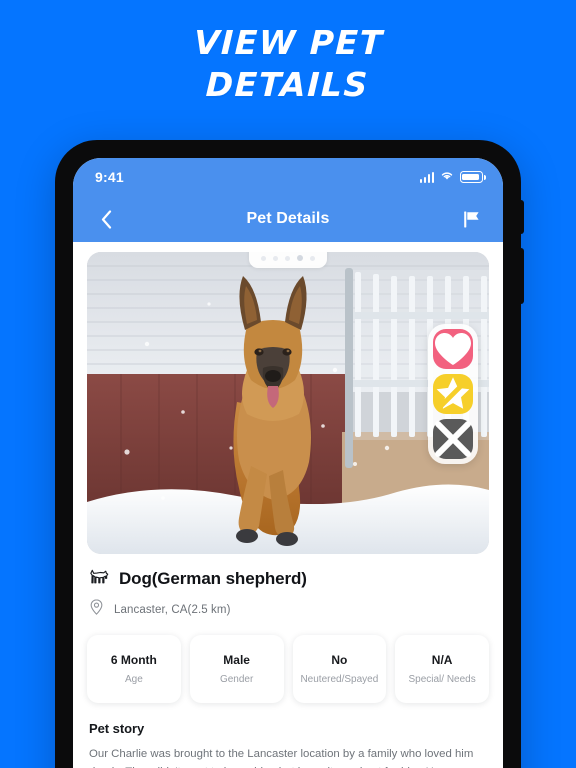 The height and width of the screenshot is (768, 576). What do you see at coordinates (134, 669) in the screenshot?
I see `attribute-card-age: 6 Month Age` at bounding box center [134, 669].